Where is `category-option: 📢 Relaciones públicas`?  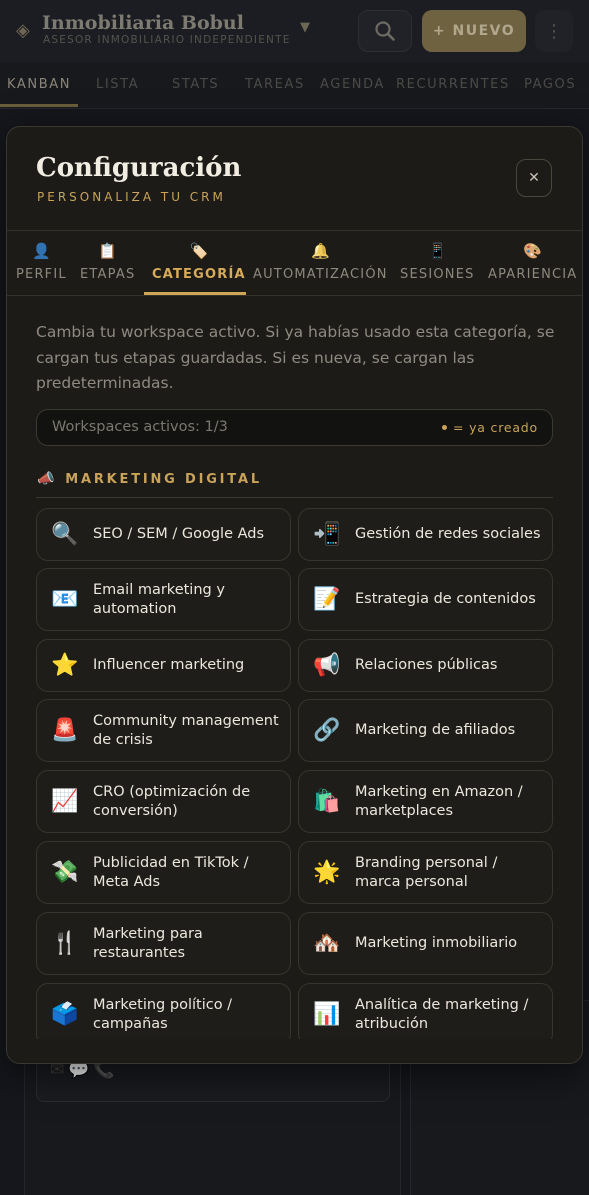 category-option: 📢 Relaciones públicas is located at coordinates (425, 665).